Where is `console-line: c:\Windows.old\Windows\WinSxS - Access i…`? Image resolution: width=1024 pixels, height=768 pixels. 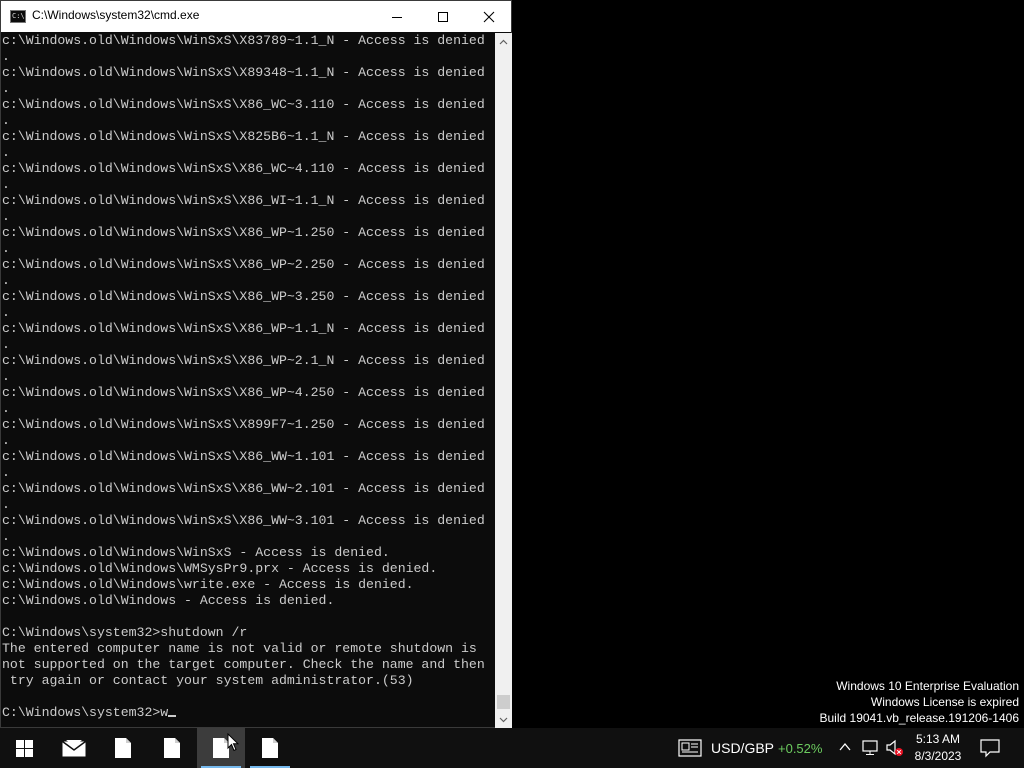 console-line: c:\Windows.old\Windows\WinSxS - Access i… is located at coordinates (196, 552).